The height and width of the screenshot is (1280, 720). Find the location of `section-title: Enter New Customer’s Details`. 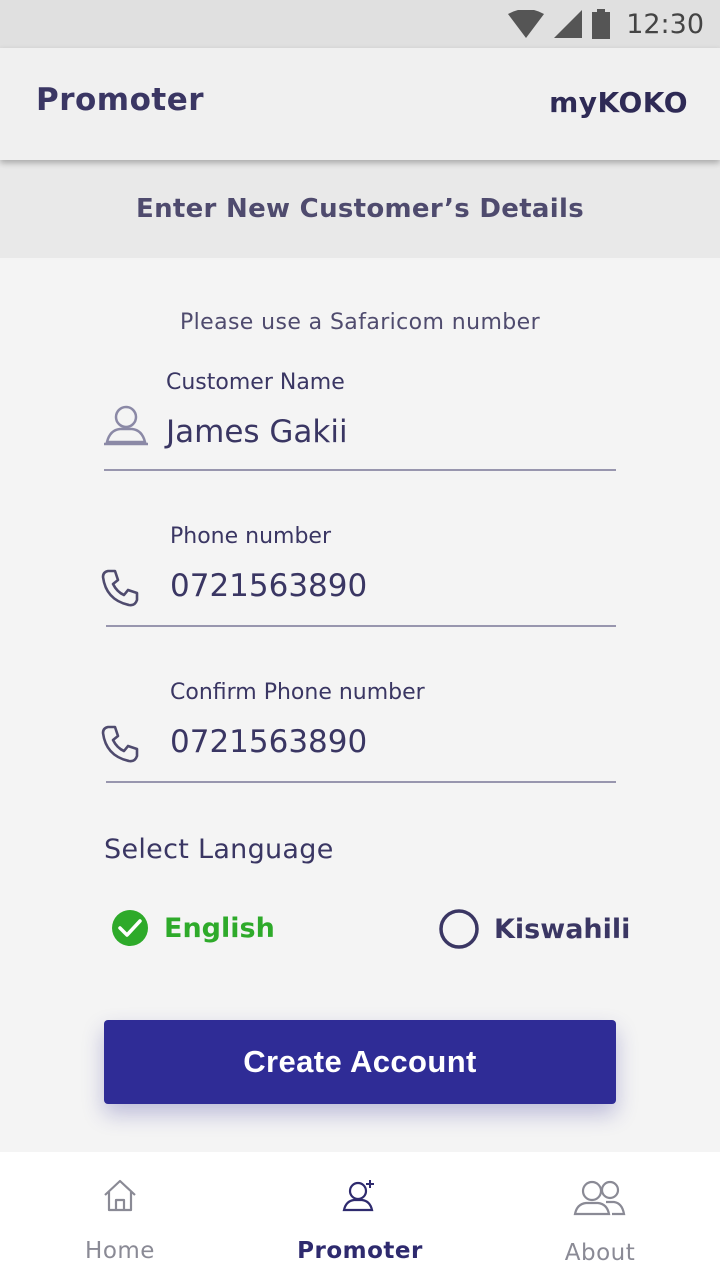

section-title: Enter New Customer’s Details is located at coordinates (360, 209).